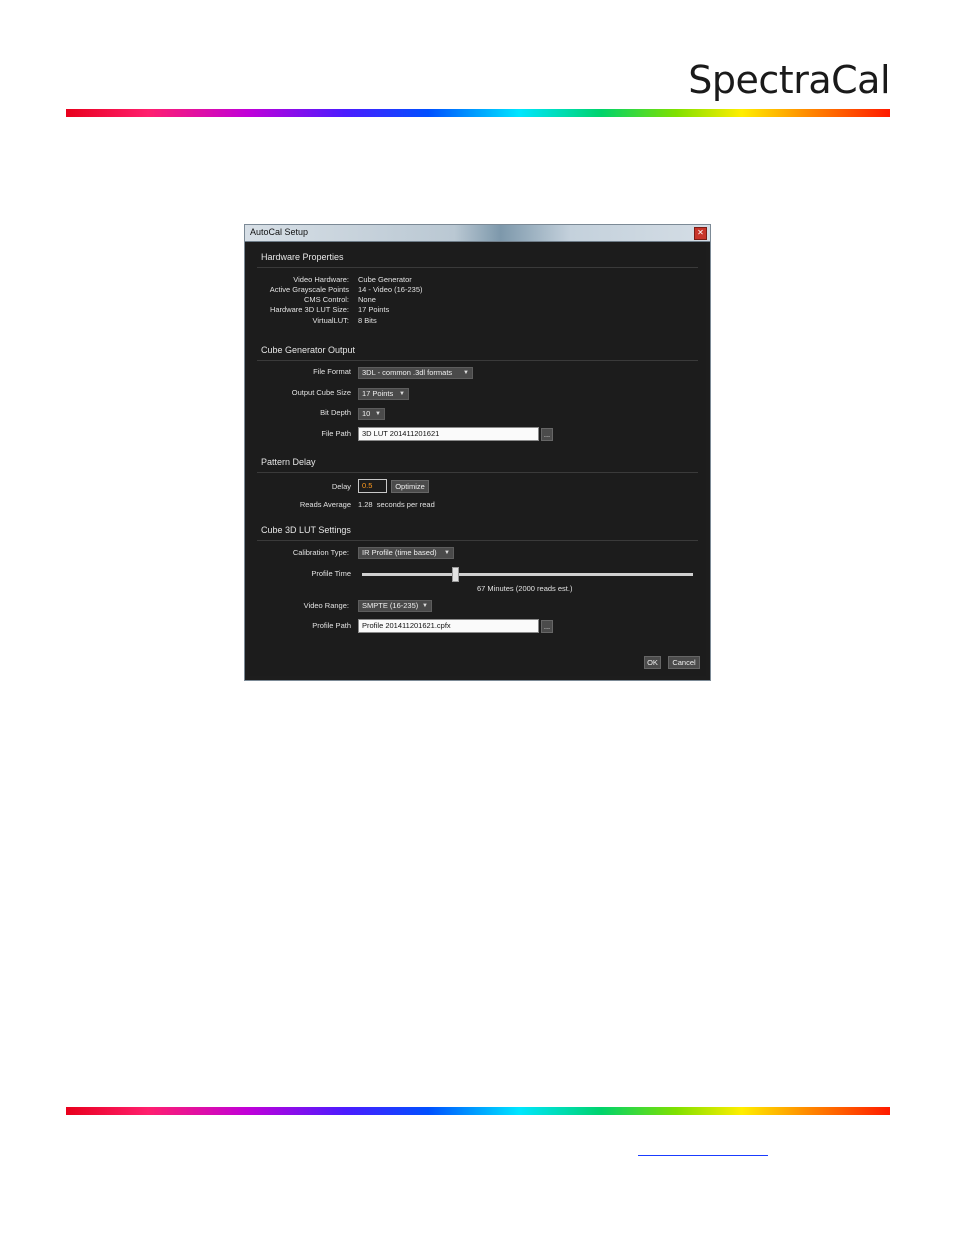 The height and width of the screenshot is (1235, 954). Describe the element at coordinates (302, 257) in the screenshot. I see `section-hardware-properties: Hardware Properties` at that location.